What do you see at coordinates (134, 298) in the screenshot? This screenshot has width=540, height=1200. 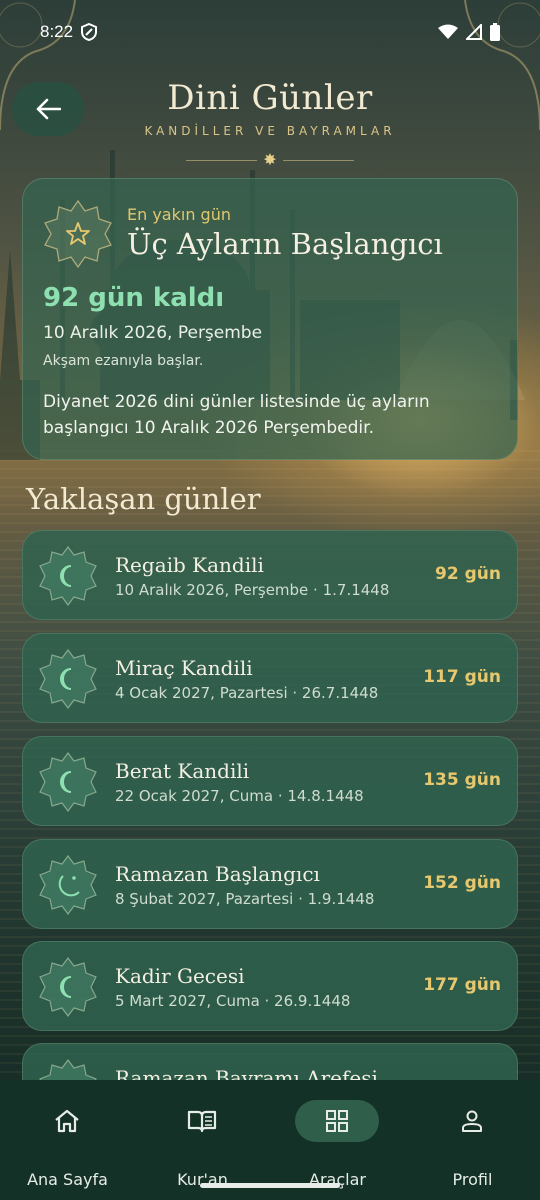 I see `nearest-day-countdown: 92 gün kaldı` at bounding box center [134, 298].